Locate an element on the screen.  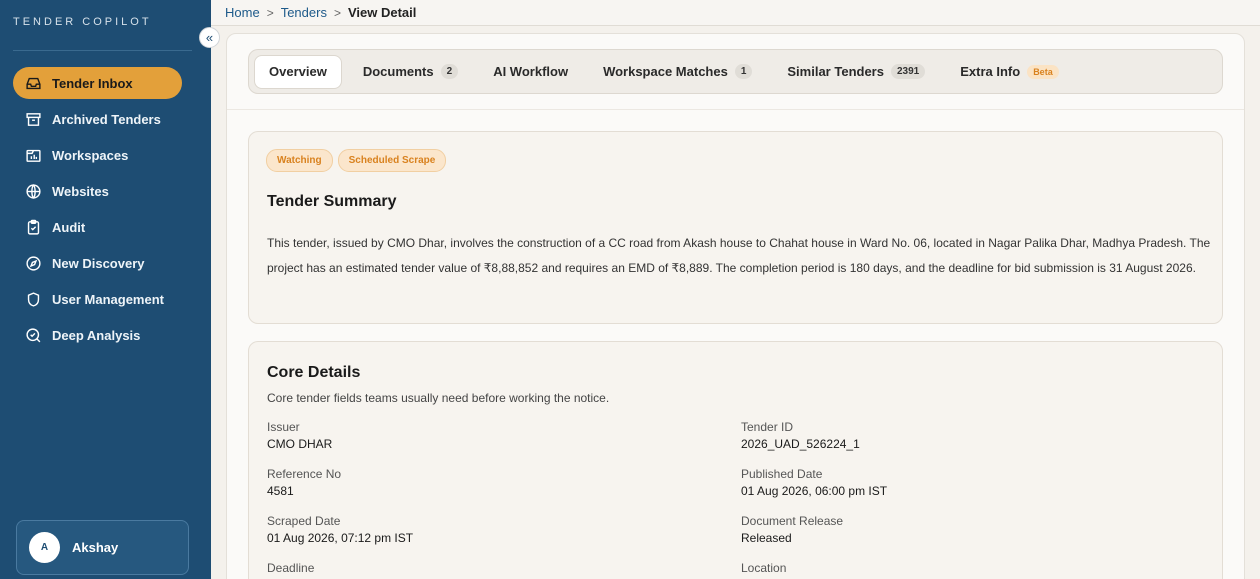
sidebar-item-label: Tender Inbox is located at coordinates (92, 83).